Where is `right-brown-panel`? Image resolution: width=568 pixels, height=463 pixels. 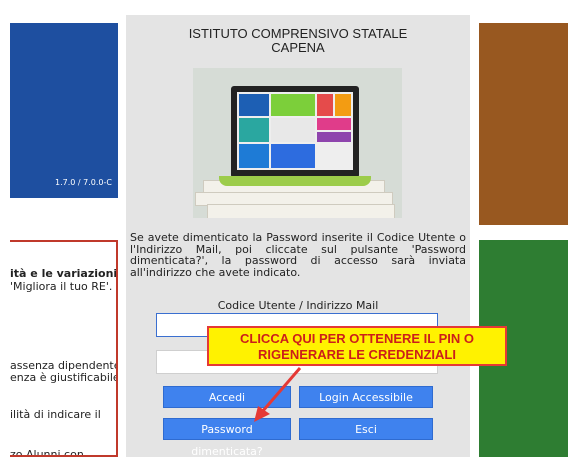
right-brown-panel is located at coordinates (523, 124).